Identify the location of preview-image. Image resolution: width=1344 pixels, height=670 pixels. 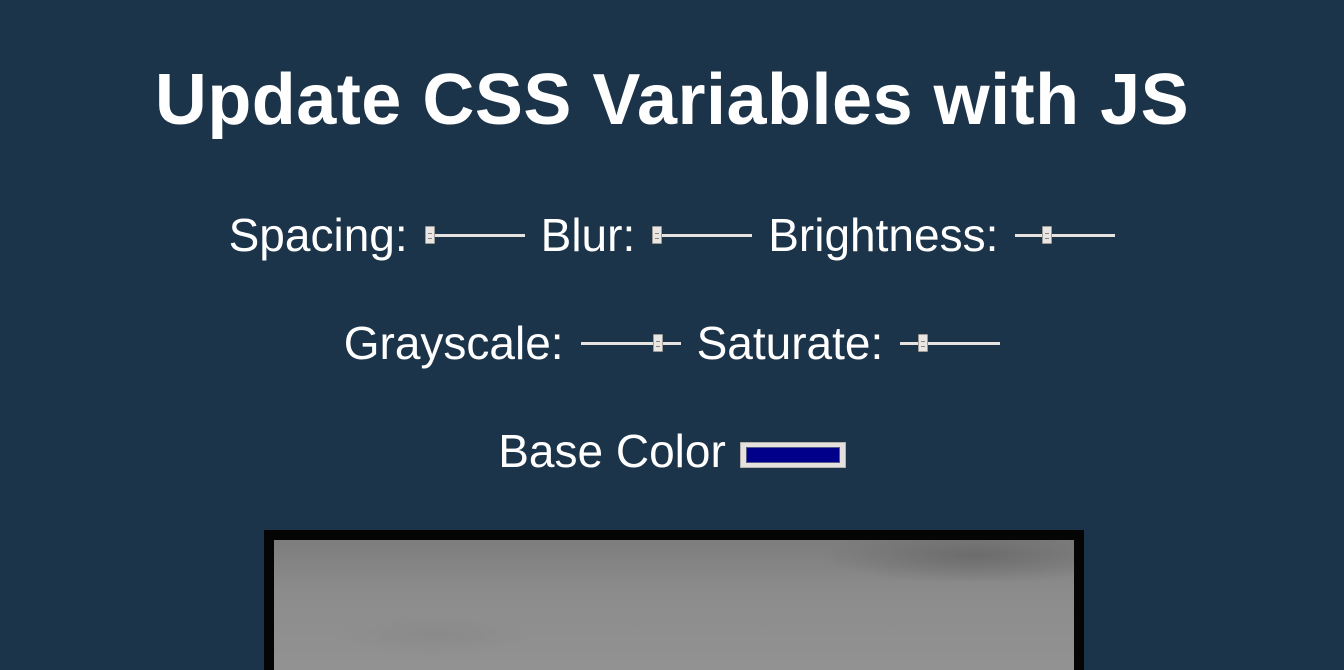
(674, 605).